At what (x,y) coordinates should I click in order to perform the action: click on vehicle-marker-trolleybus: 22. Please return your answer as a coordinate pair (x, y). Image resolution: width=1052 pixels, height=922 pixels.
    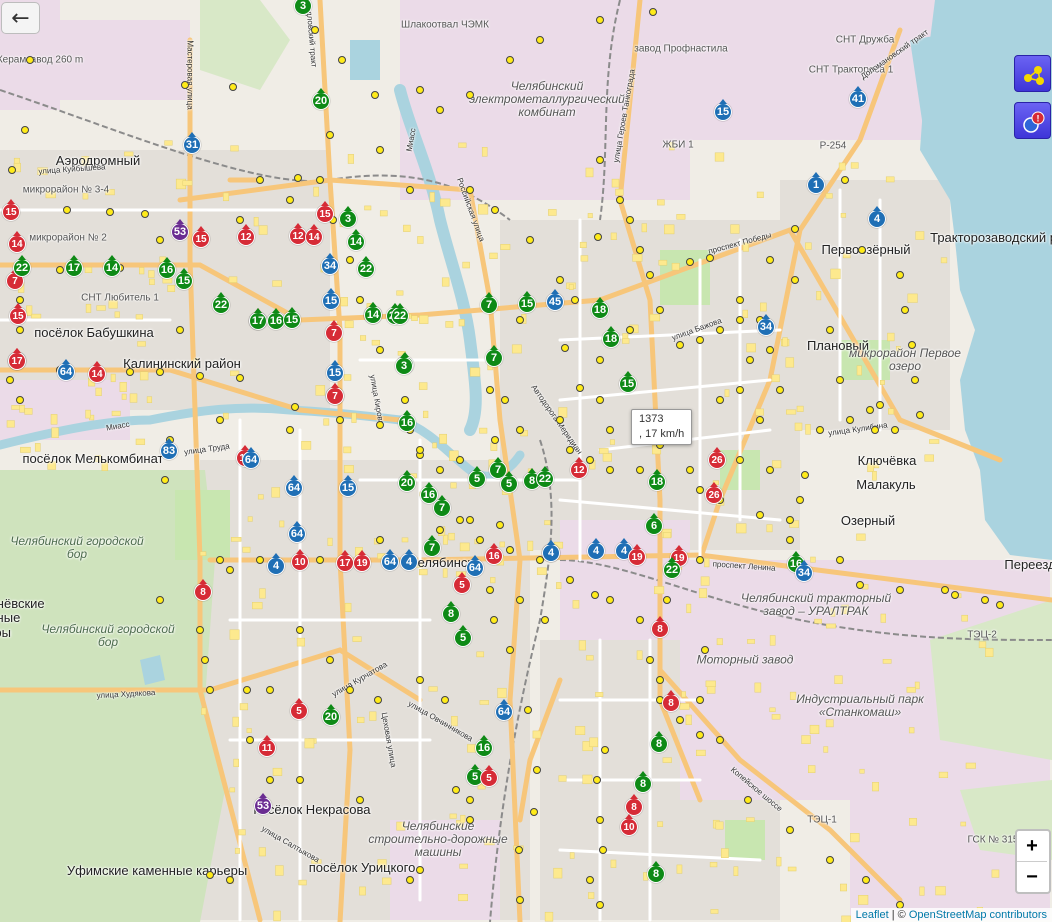
    Looking at the image, I should click on (400, 314).